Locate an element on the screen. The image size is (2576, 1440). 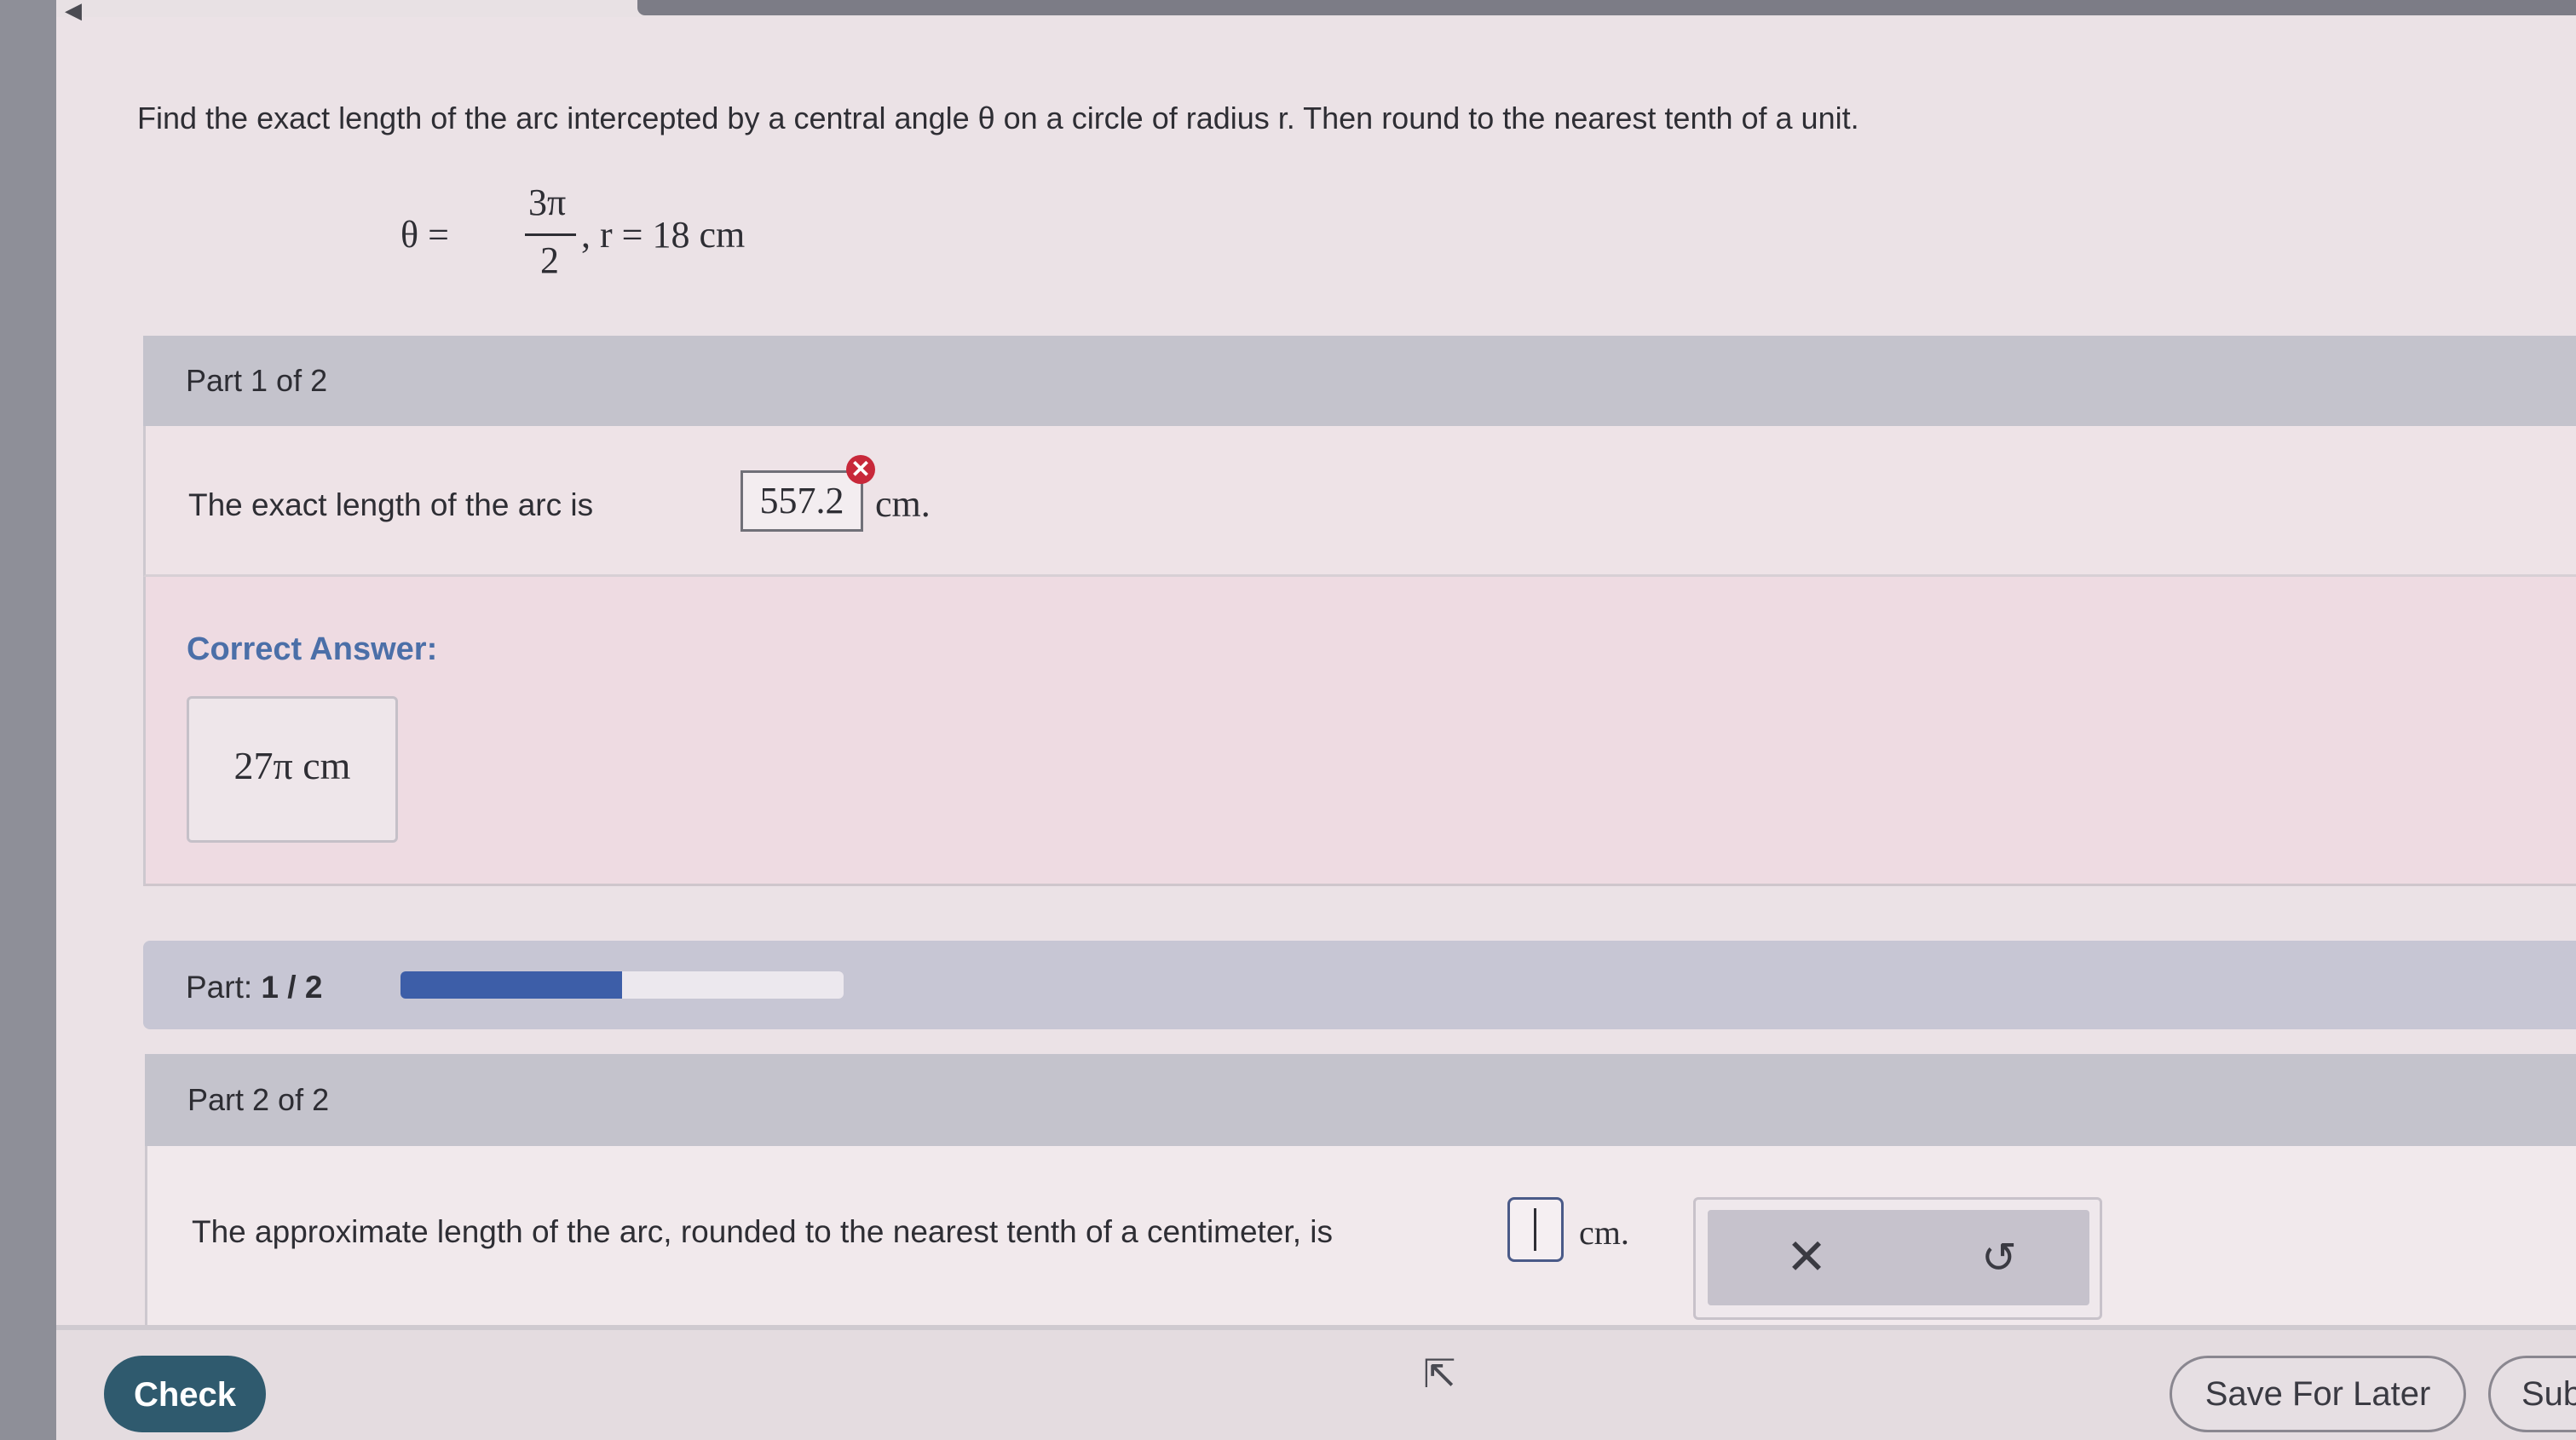
part2-header: Part 2 of 2 is located at coordinates (1360, 1100).